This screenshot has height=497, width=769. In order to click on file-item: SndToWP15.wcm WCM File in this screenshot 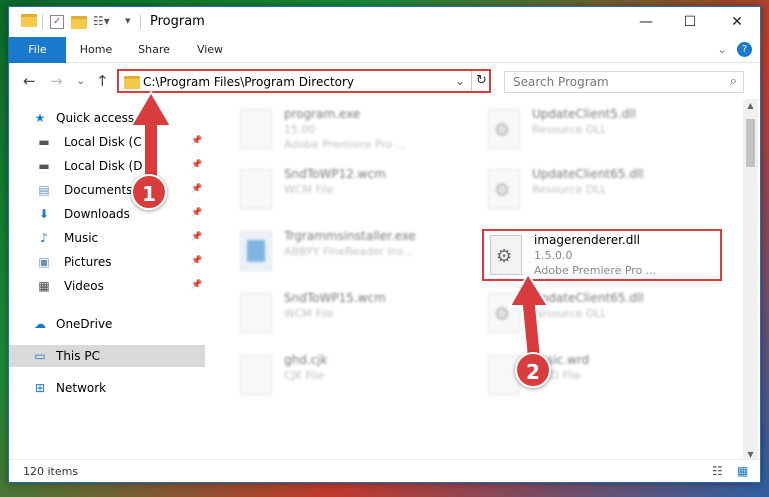, I will do `click(354, 315)`.